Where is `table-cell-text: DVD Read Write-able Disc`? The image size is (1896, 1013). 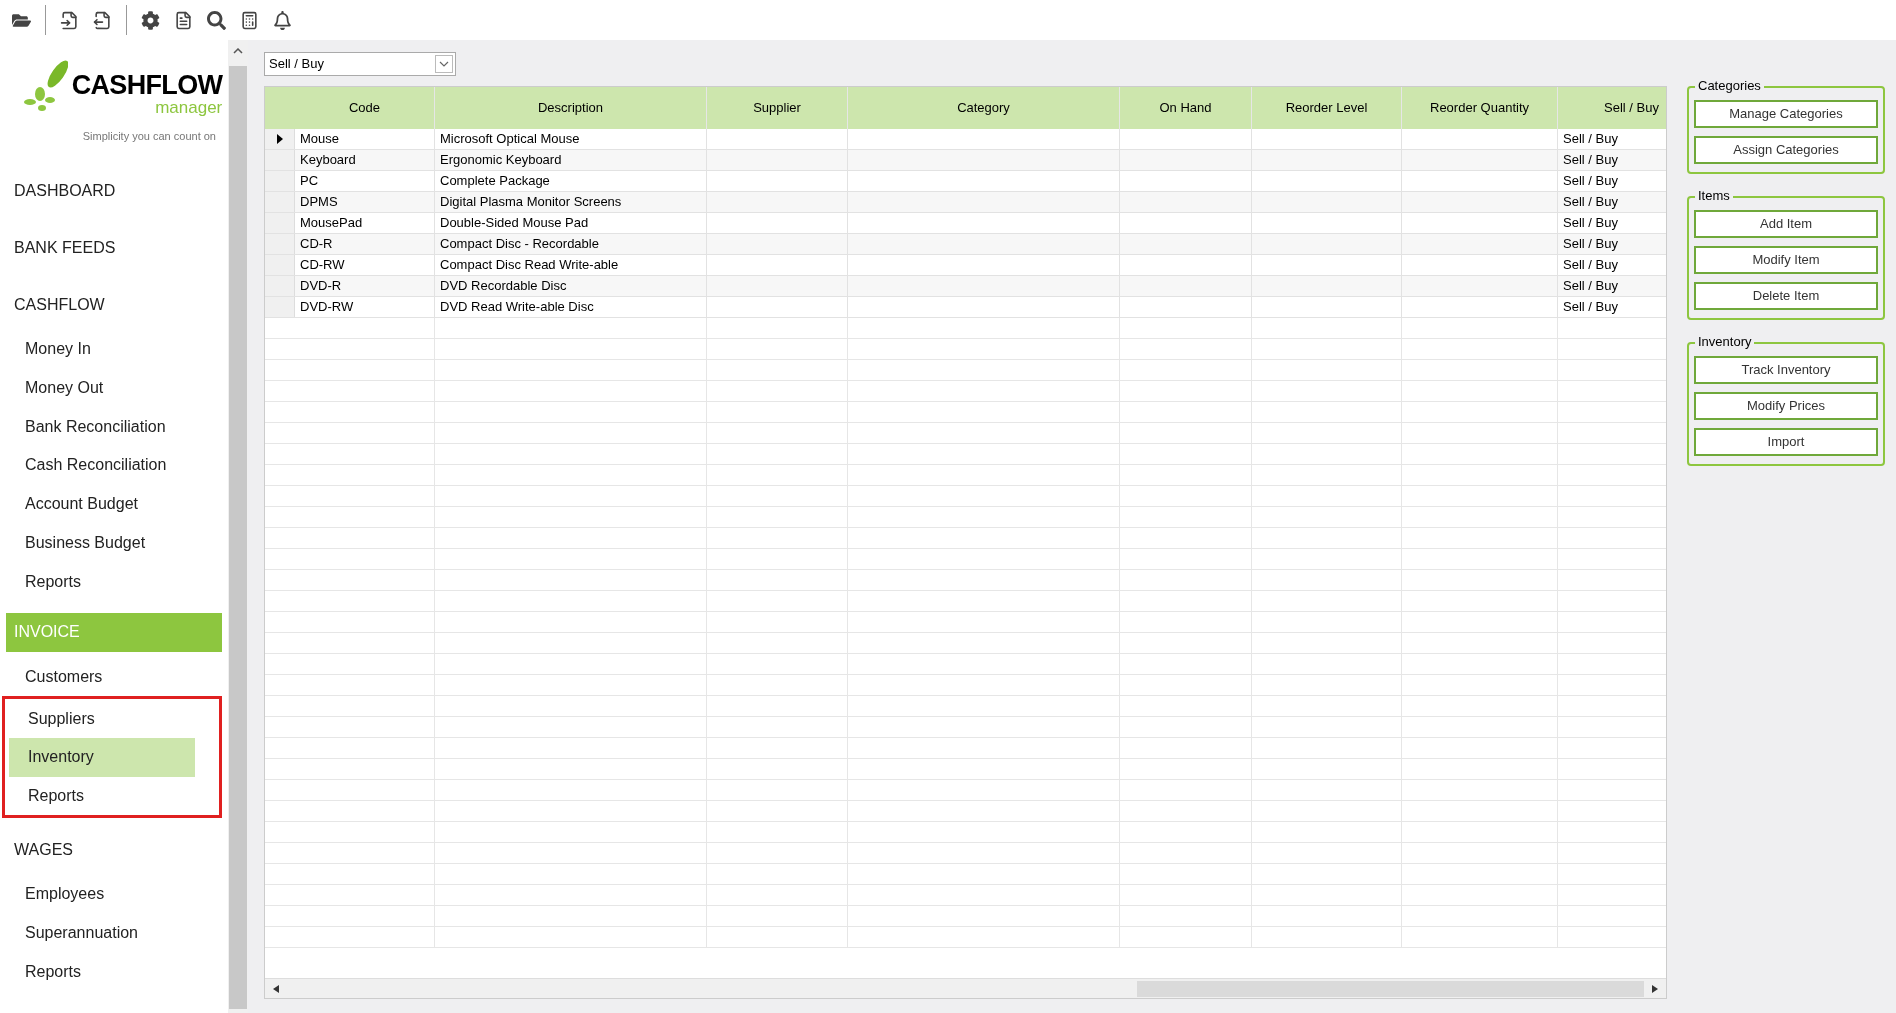 table-cell-text: DVD Read Write-able Disc is located at coordinates (517, 307).